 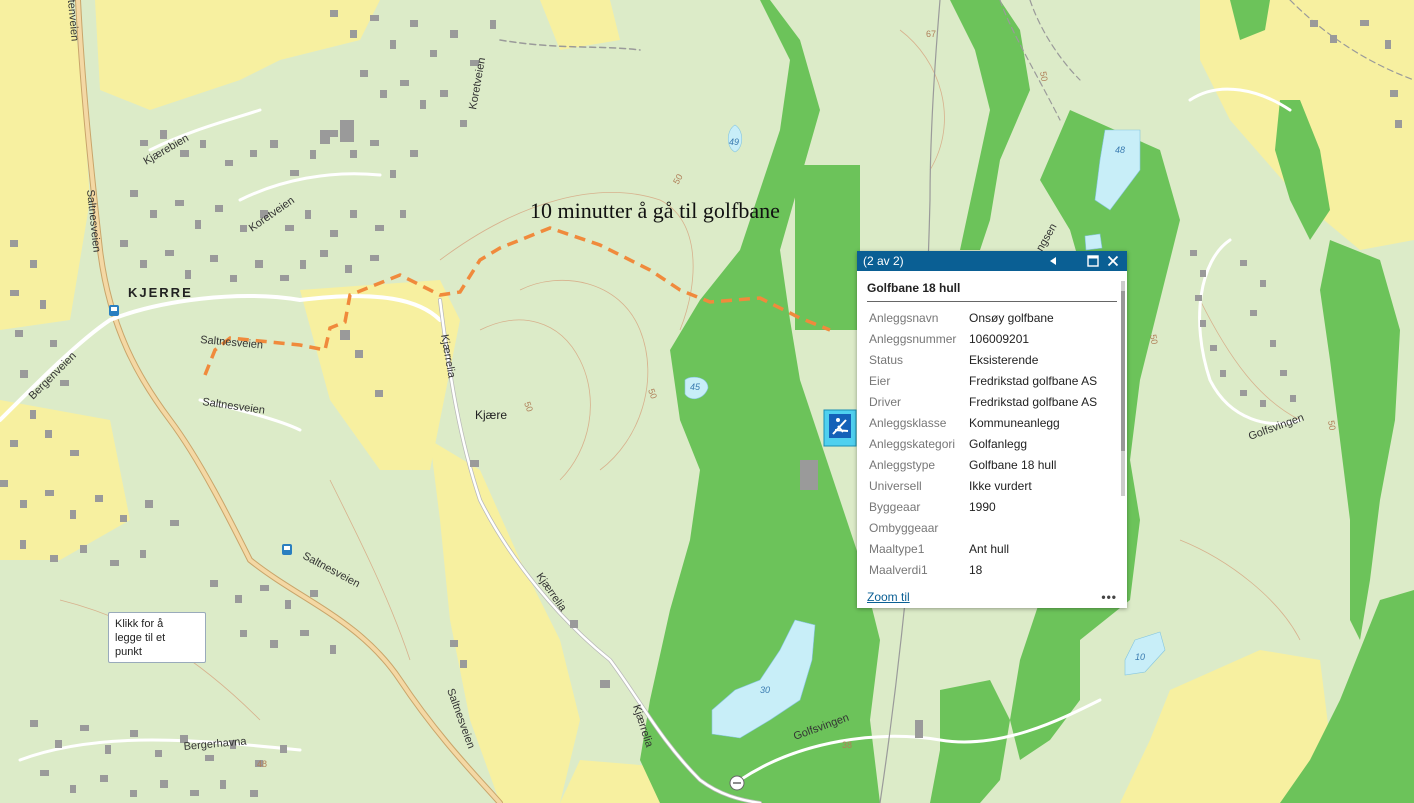 I want to click on attribute-row: Anleggsnummer 106009201, so click(x=985, y=339).